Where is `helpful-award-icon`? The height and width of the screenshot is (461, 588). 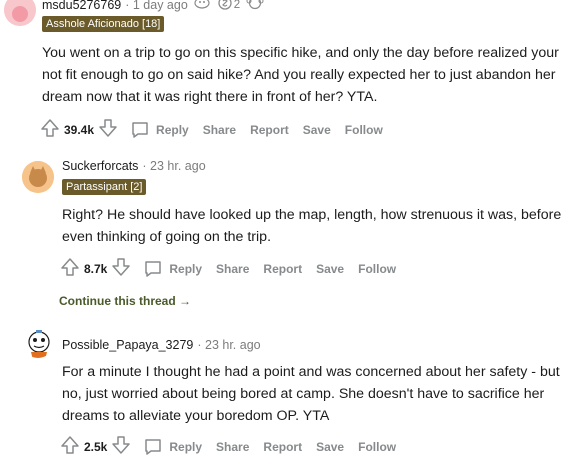
helpful-award-icon is located at coordinates (203, 6).